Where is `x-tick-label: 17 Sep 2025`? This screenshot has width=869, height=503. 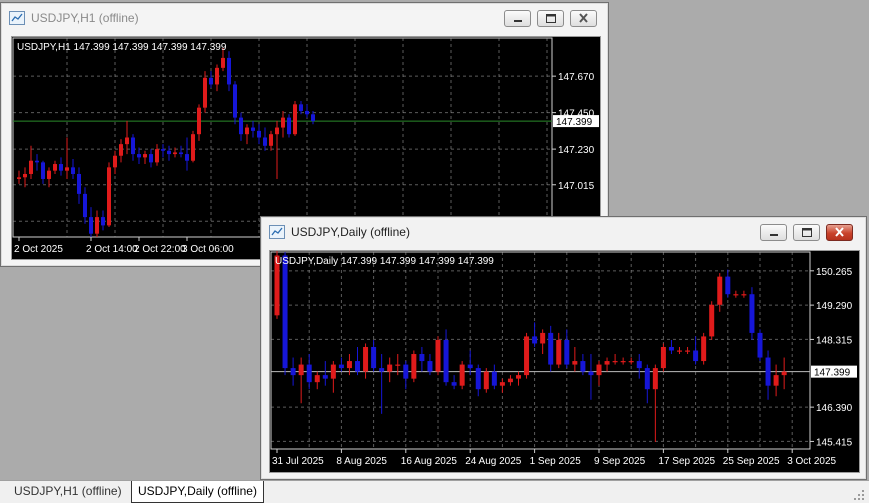 x-tick-label: 17 Sep 2025 is located at coordinates (686, 461).